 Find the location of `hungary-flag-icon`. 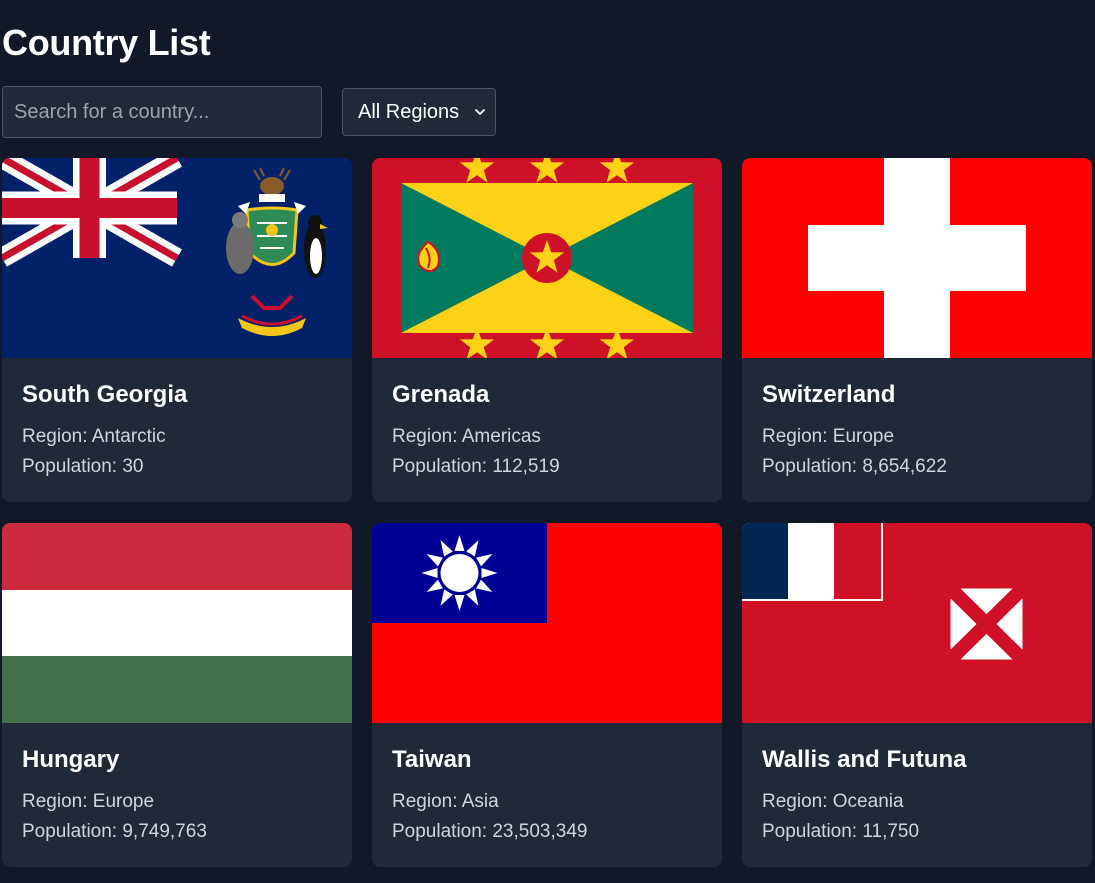

hungary-flag-icon is located at coordinates (177, 623).